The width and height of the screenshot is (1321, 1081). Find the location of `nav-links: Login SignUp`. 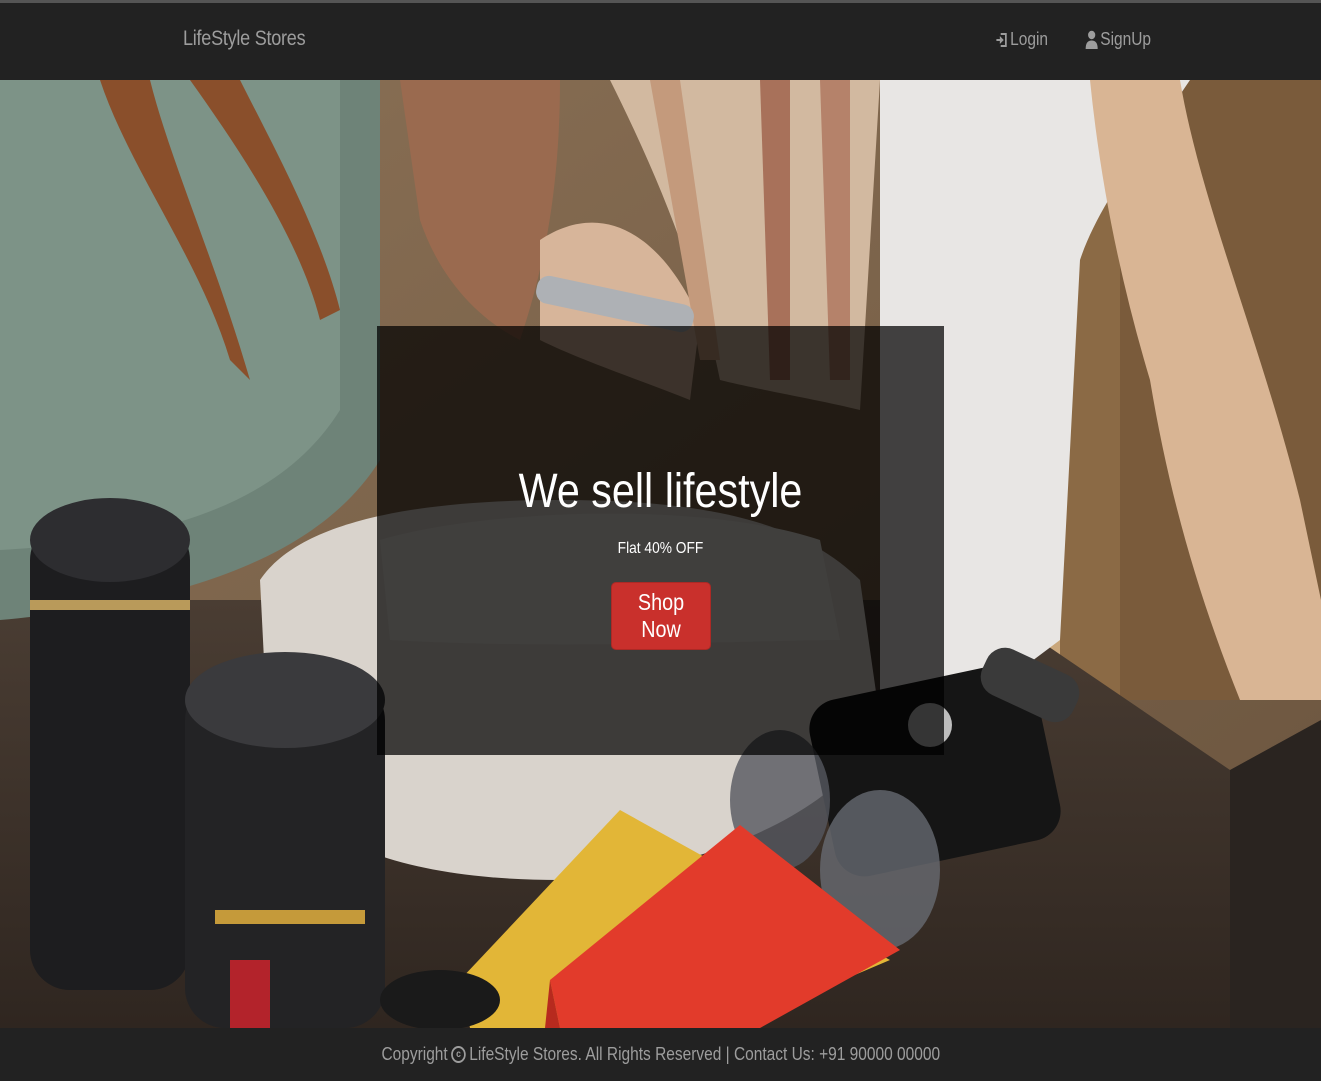

nav-links: Login SignUp is located at coordinates (1069, 39).